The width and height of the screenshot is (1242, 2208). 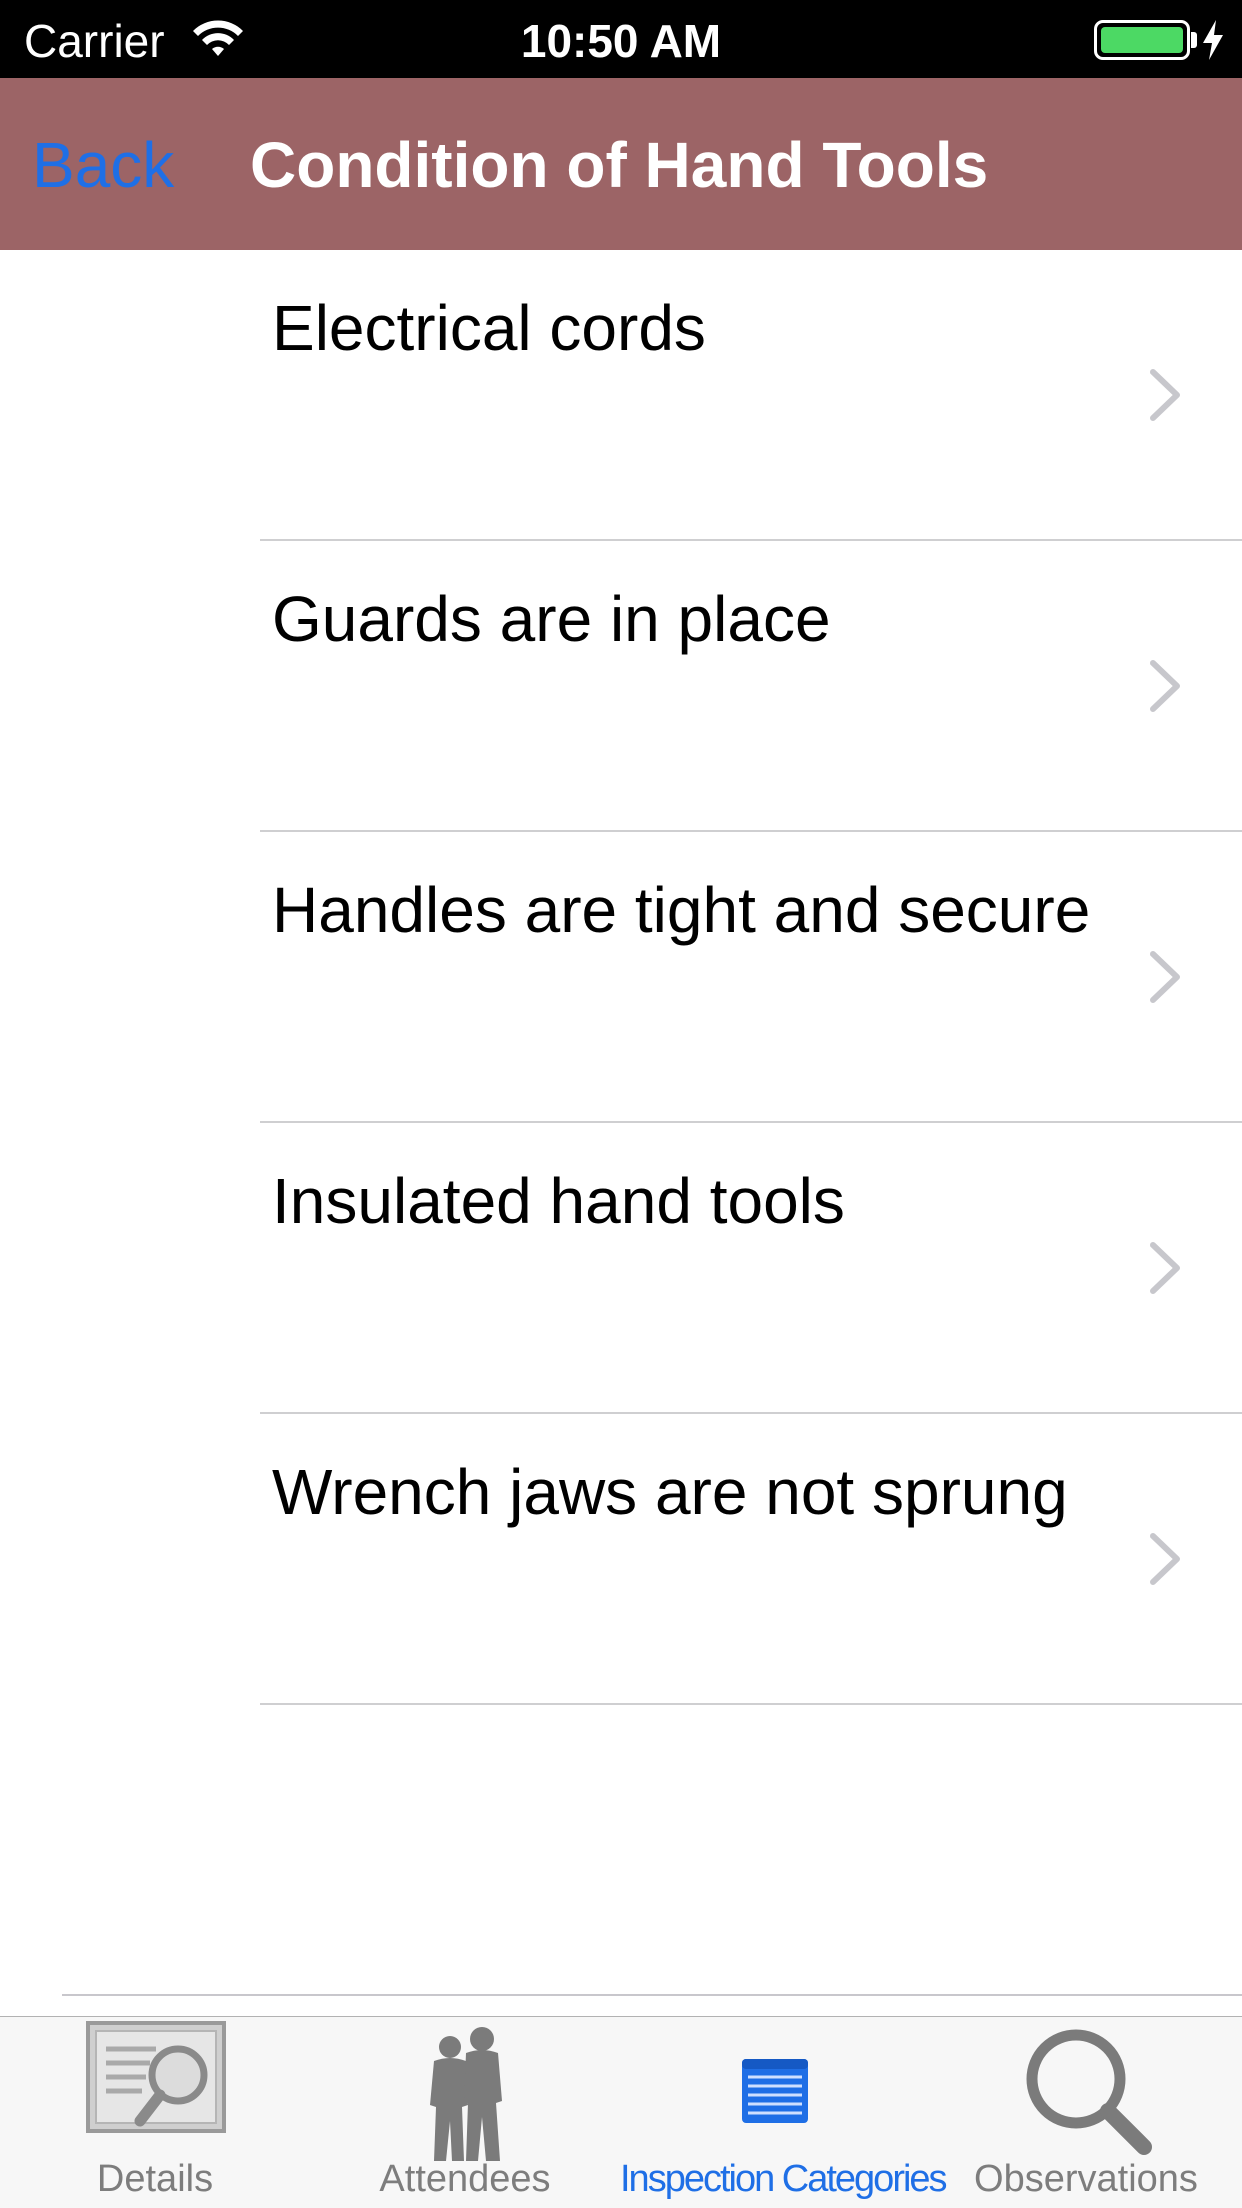 What do you see at coordinates (621, 1559) in the screenshot?
I see `list-item-wrench-jaws: Wrench jaws are not sprung` at bounding box center [621, 1559].